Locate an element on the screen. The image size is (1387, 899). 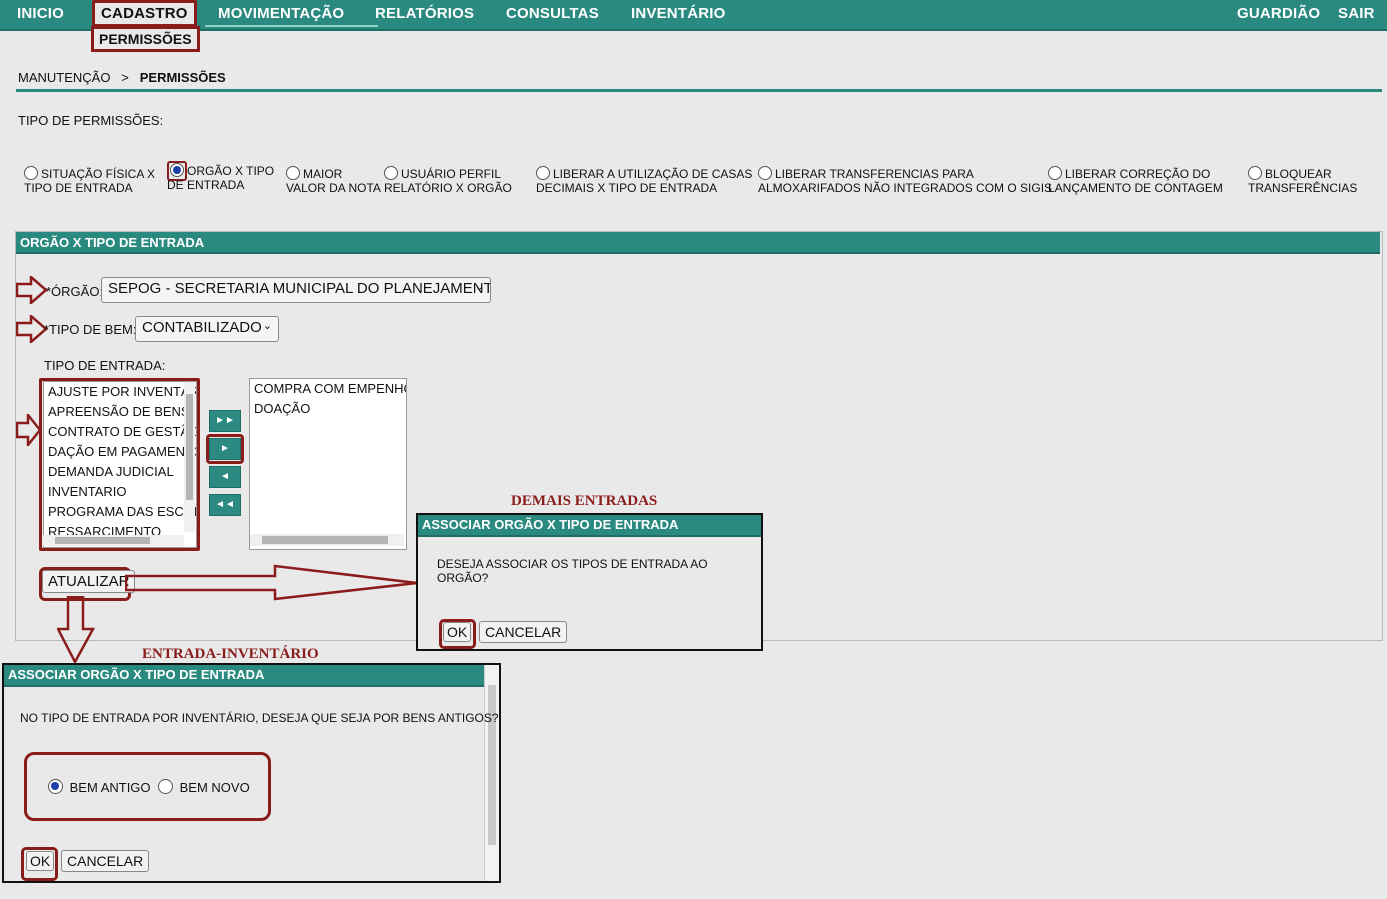
list-item: DOAÇÃO is located at coordinates (328, 409).